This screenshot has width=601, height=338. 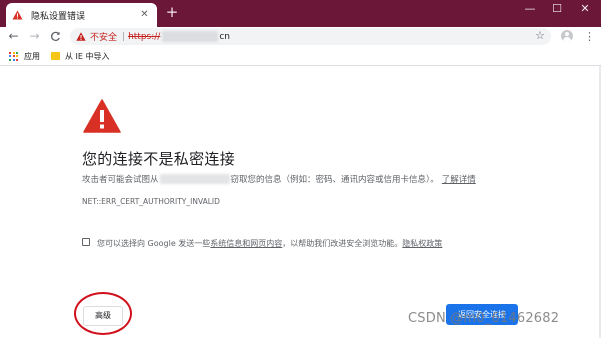 What do you see at coordinates (567, 36) in the screenshot?
I see `profile-avatar` at bounding box center [567, 36].